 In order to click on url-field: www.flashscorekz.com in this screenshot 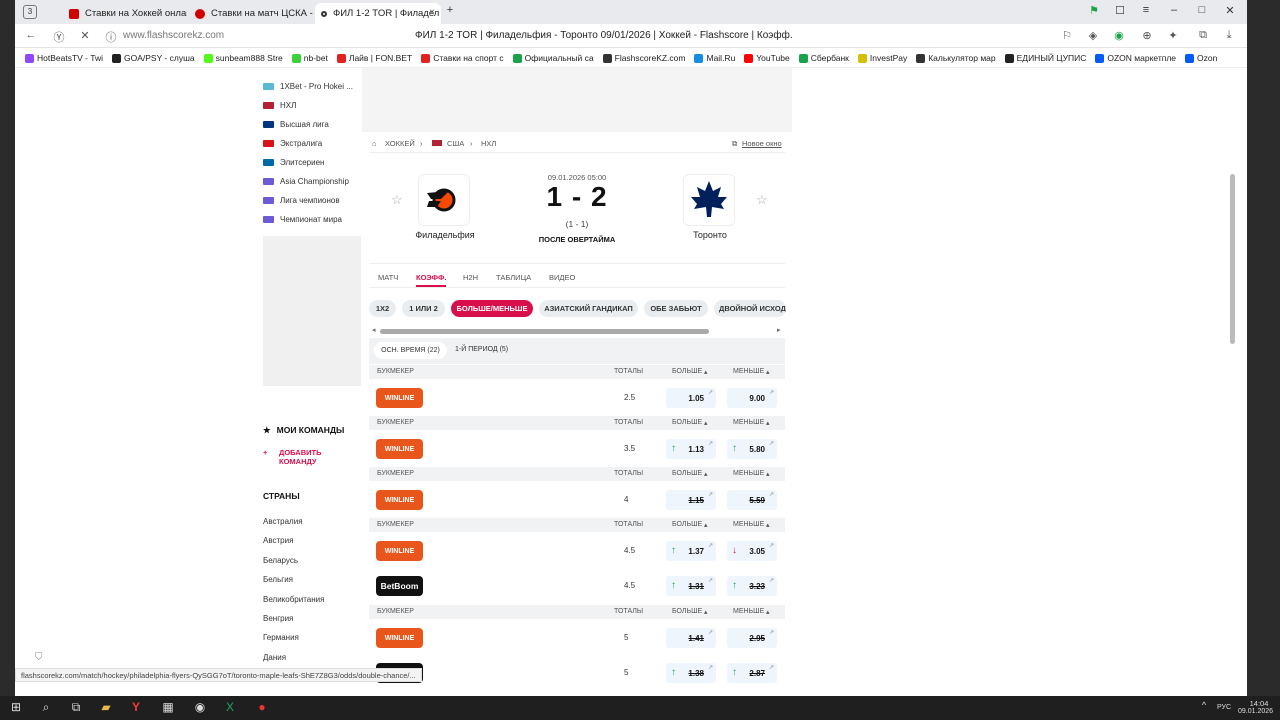, I will do `click(173, 35)`.